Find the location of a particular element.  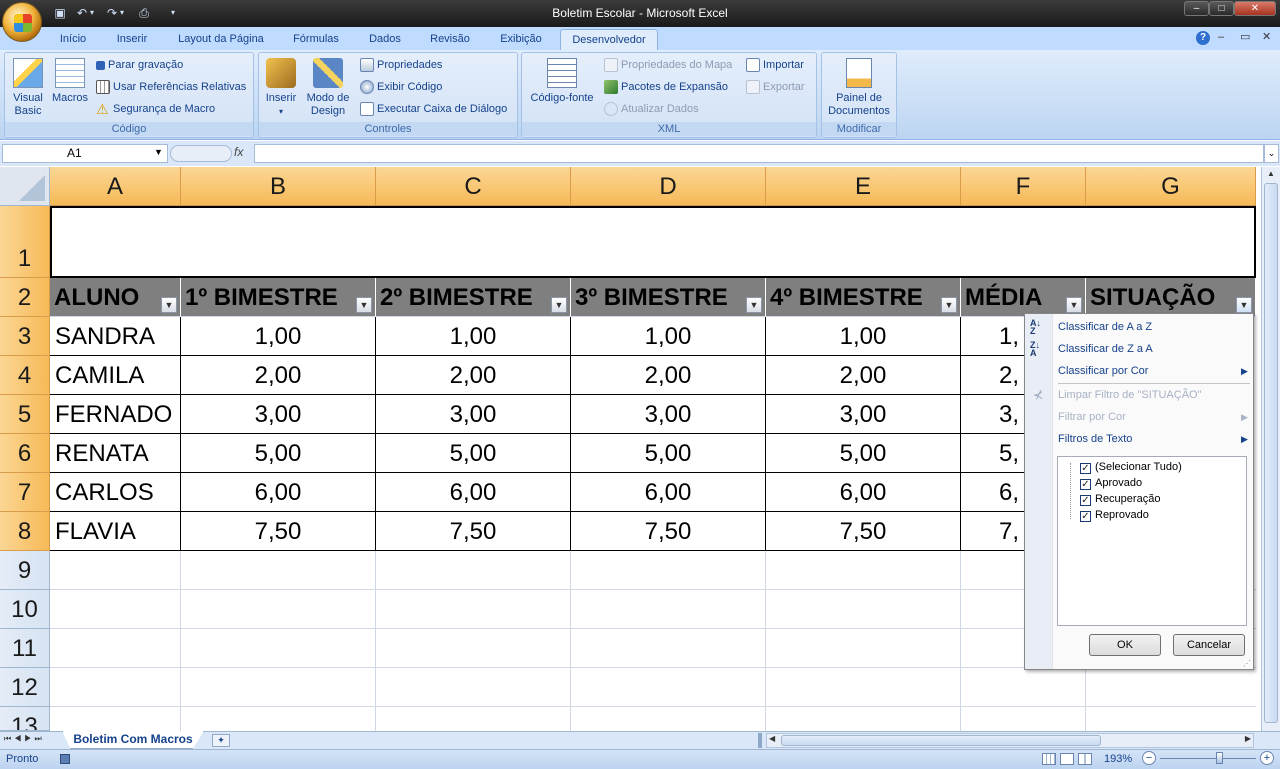

menu-sort-by-color: Classificar por Cor ▶ is located at coordinates (1153, 371).